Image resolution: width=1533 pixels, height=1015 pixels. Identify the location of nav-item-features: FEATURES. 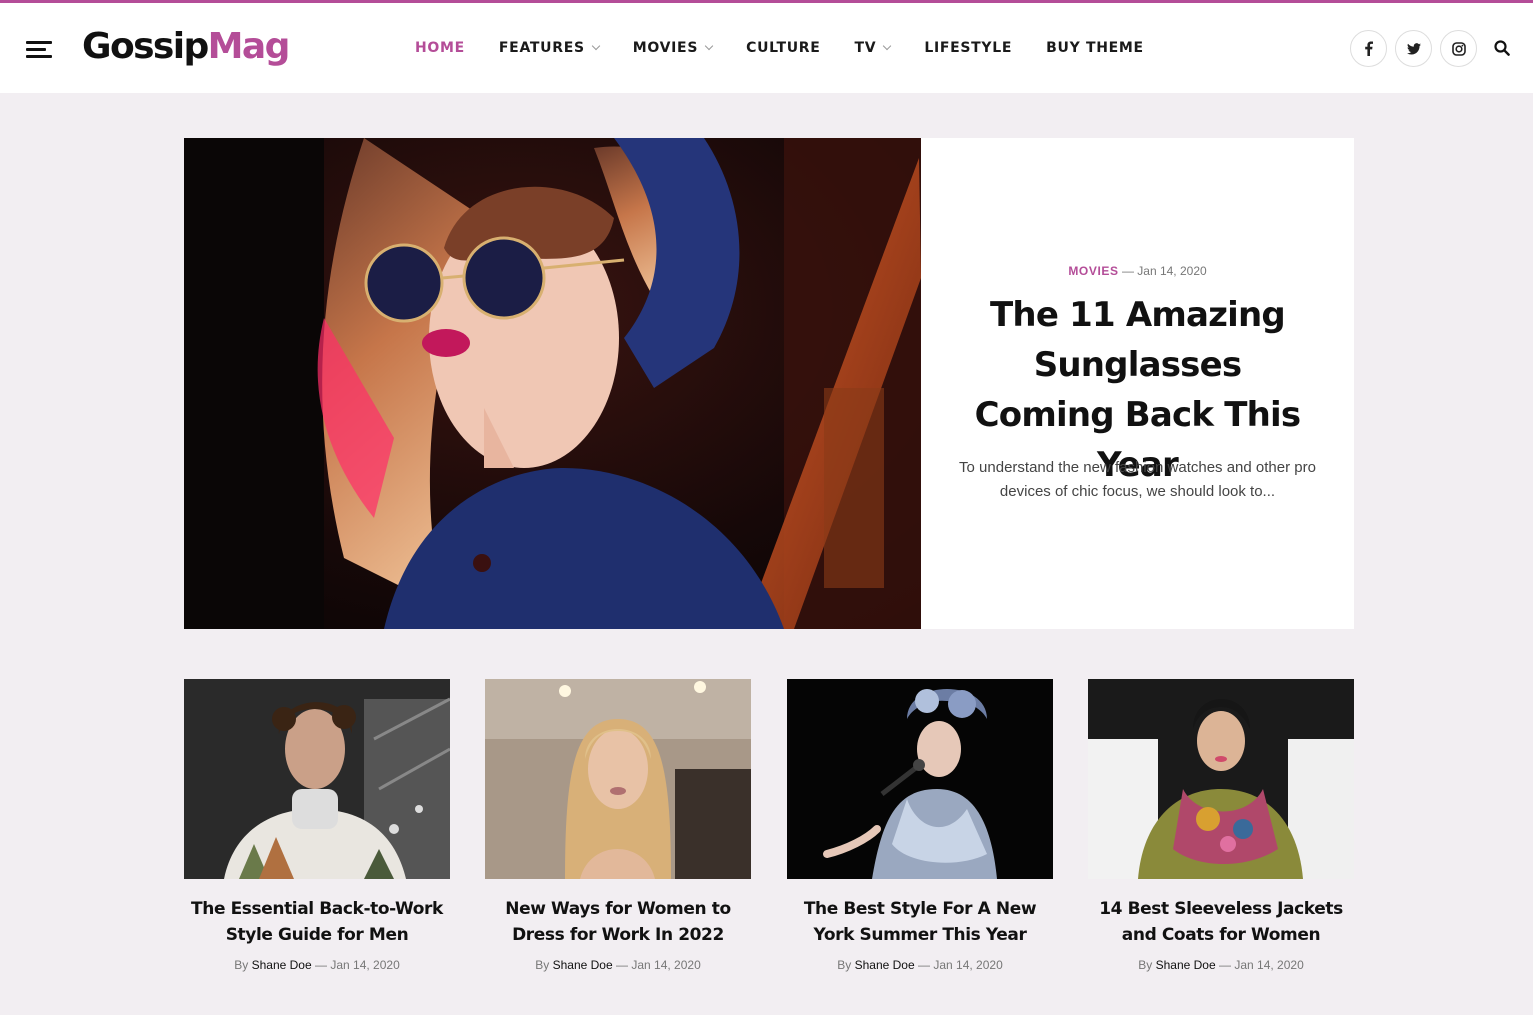
(549, 48).